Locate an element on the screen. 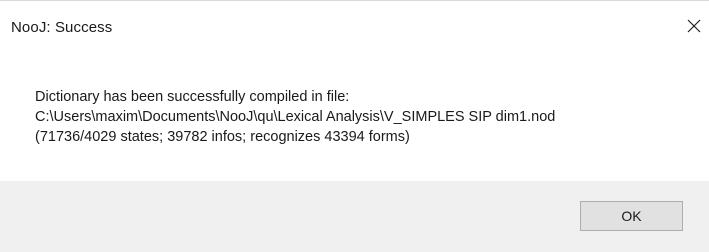 The image size is (709, 252). window-title: NooJ: Success is located at coordinates (62, 27).